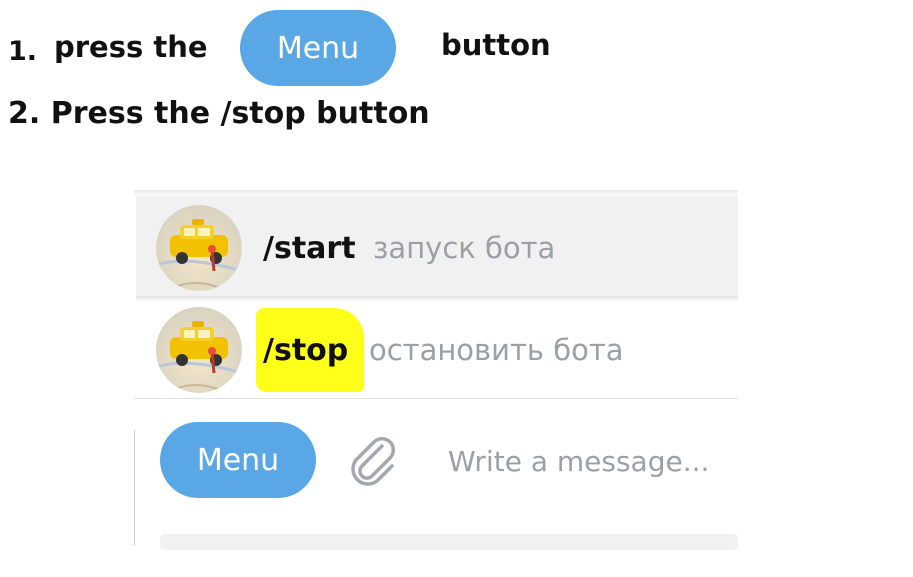 The image size is (913, 577). What do you see at coordinates (219, 113) in the screenshot?
I see `step2-text: 2. Press the /stop button` at bounding box center [219, 113].